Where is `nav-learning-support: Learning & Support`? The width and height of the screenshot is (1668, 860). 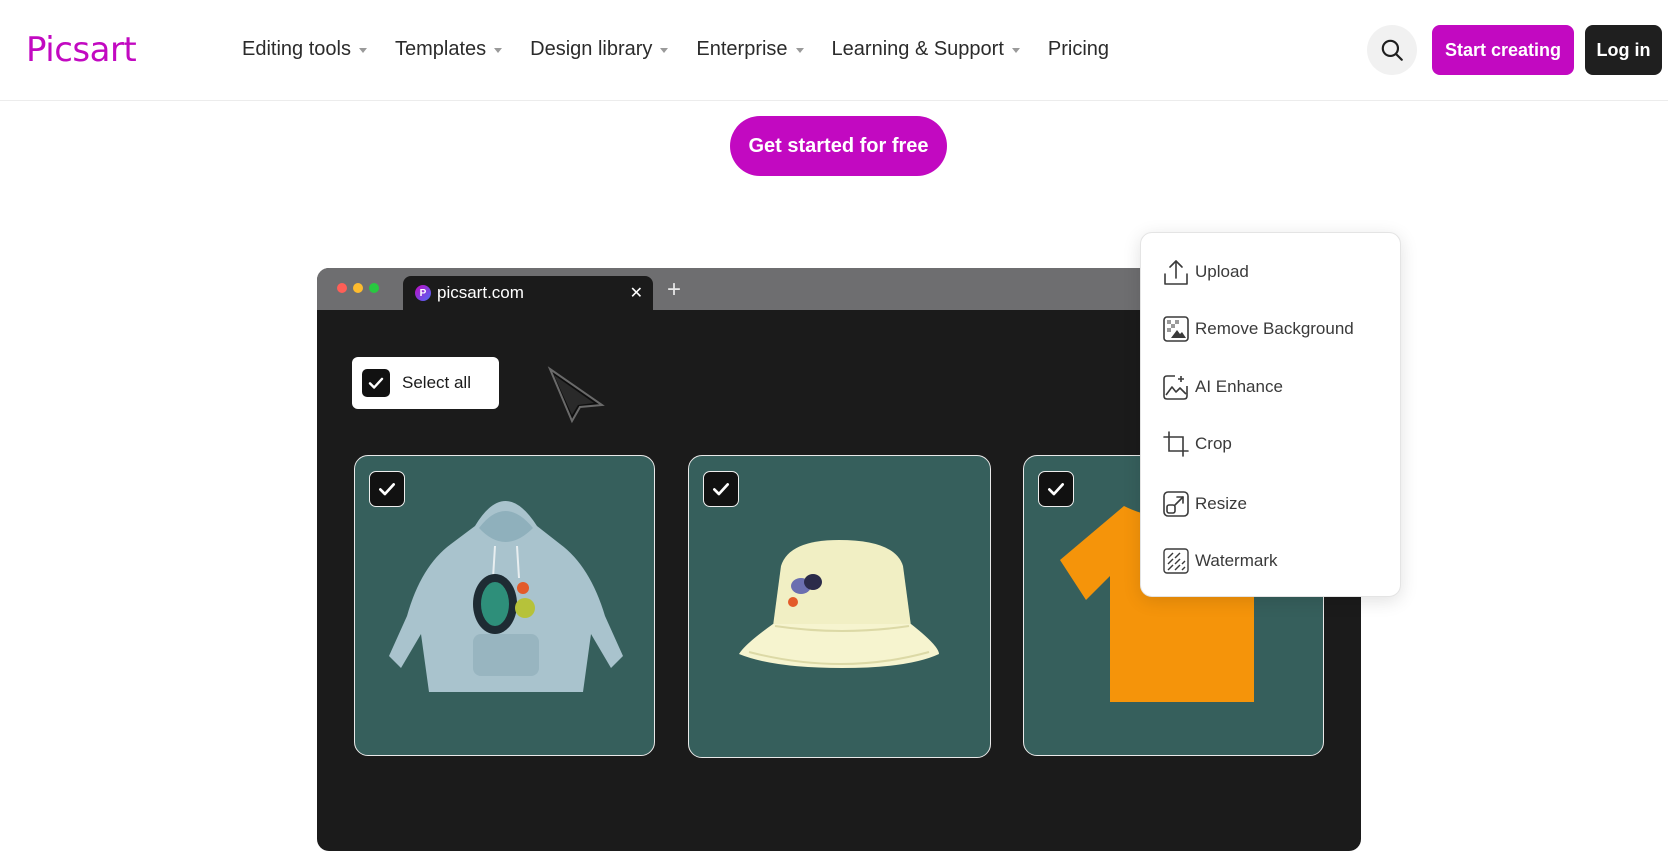 nav-learning-support: Learning & Support is located at coordinates (926, 49).